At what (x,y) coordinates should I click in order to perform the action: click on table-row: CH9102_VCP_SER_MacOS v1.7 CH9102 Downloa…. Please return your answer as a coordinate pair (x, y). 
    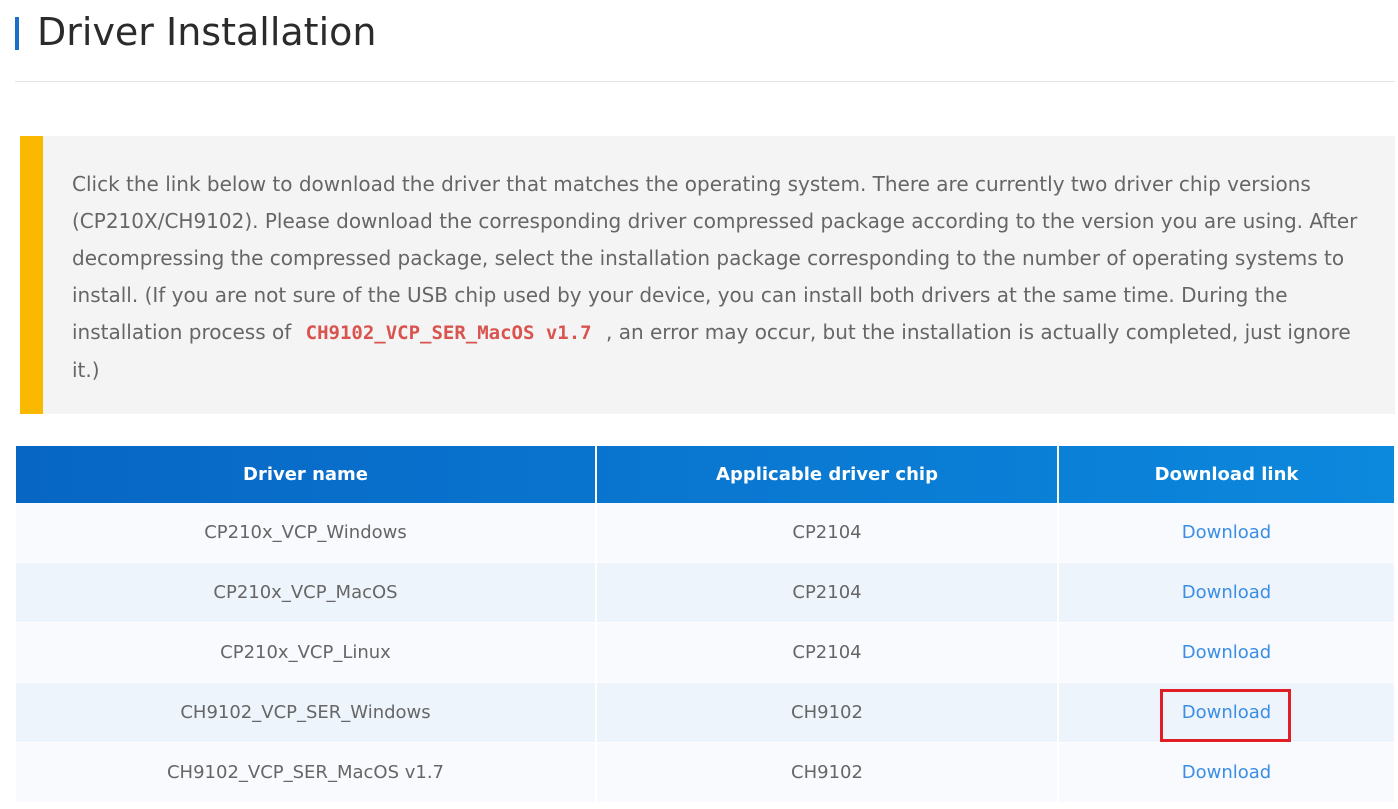
    Looking at the image, I should click on (705, 772).